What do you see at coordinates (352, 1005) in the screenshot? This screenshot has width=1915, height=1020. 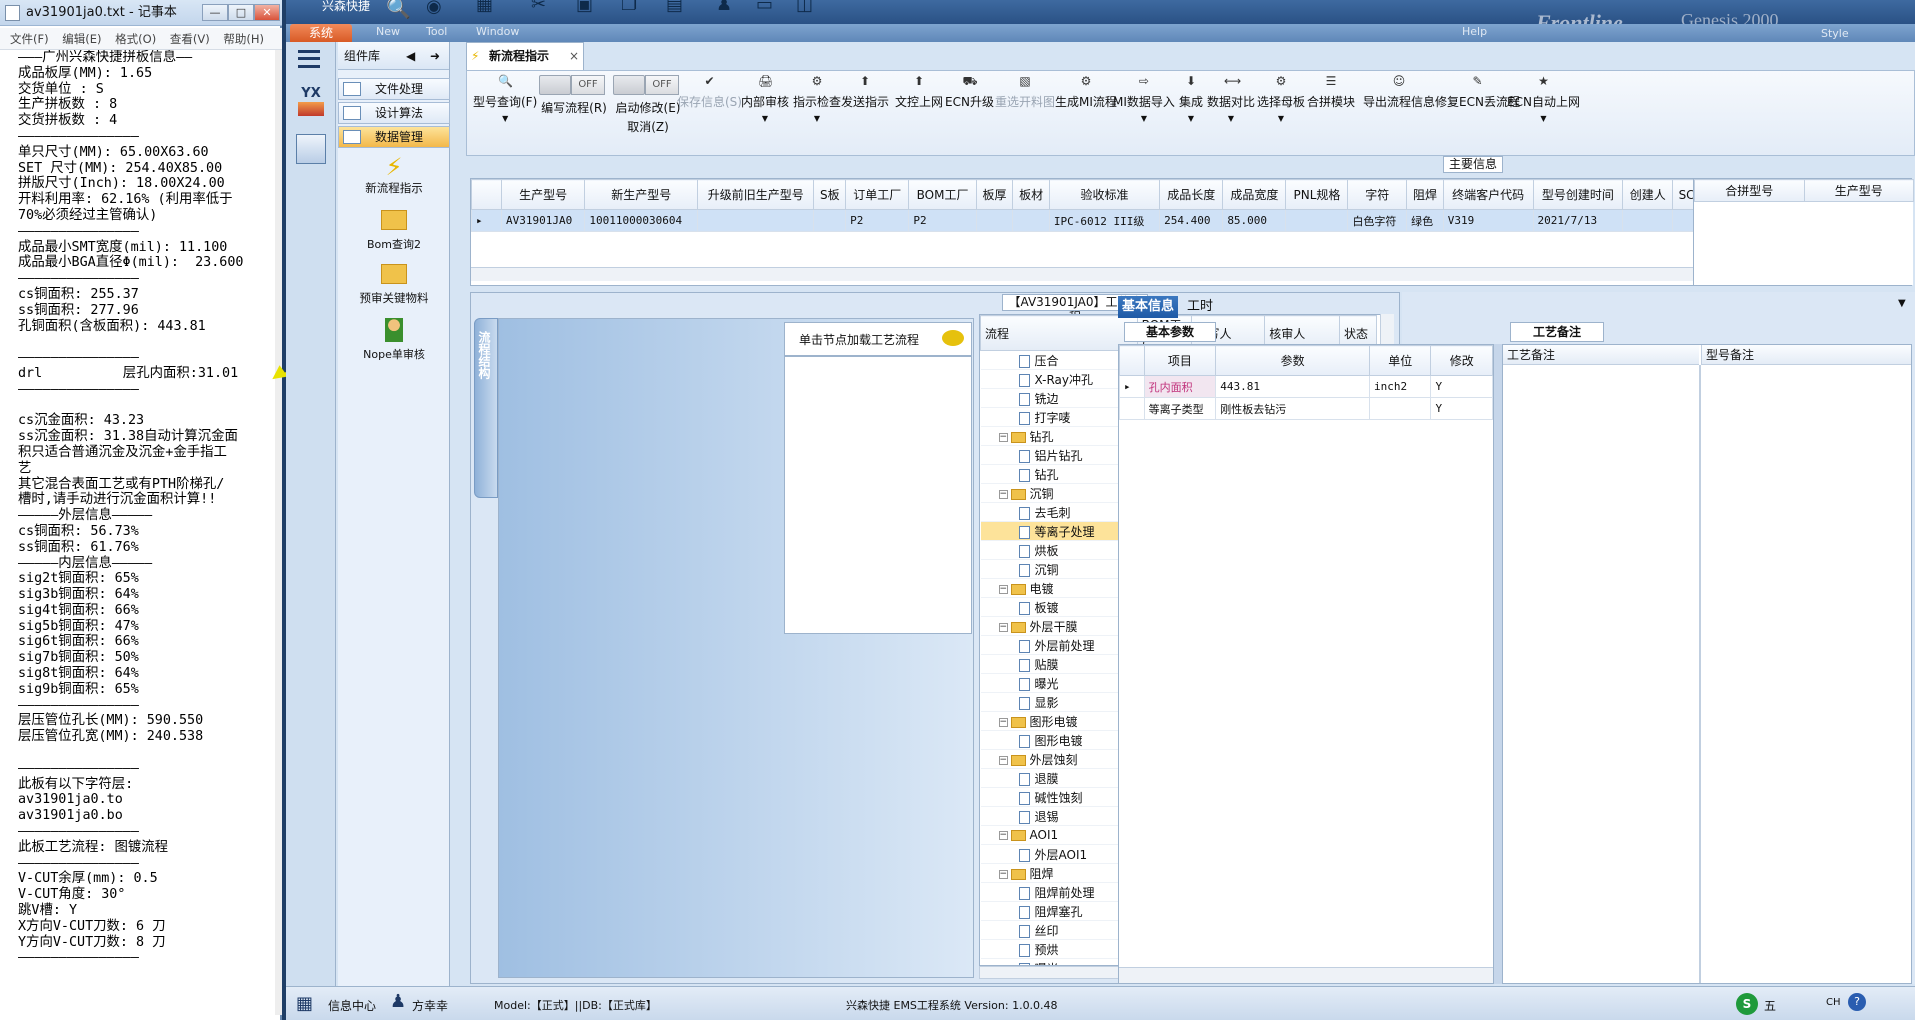 I see `info-center: 信息中心` at bounding box center [352, 1005].